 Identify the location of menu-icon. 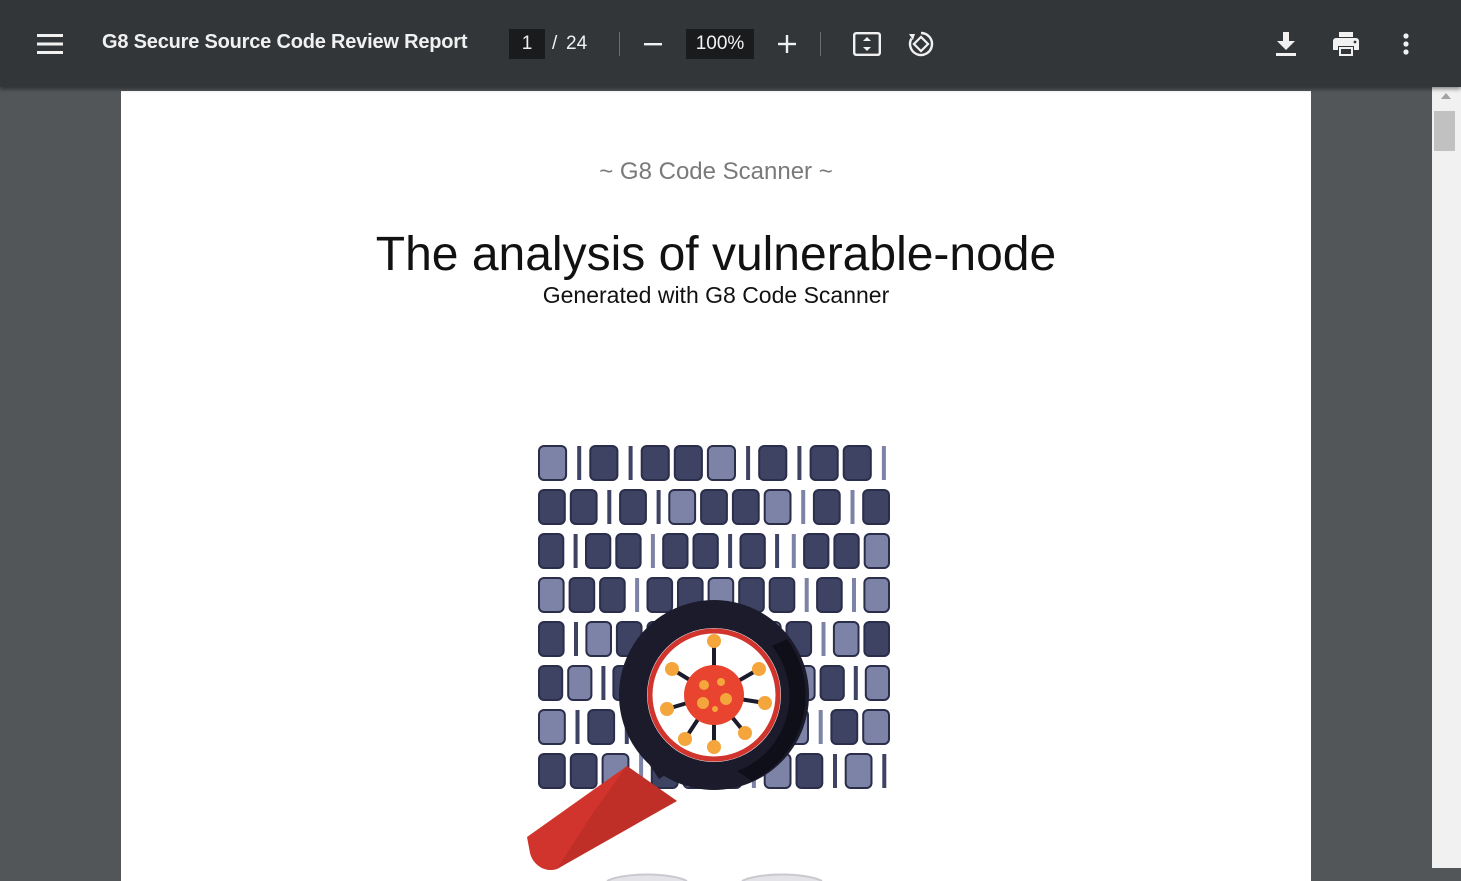
(50, 44).